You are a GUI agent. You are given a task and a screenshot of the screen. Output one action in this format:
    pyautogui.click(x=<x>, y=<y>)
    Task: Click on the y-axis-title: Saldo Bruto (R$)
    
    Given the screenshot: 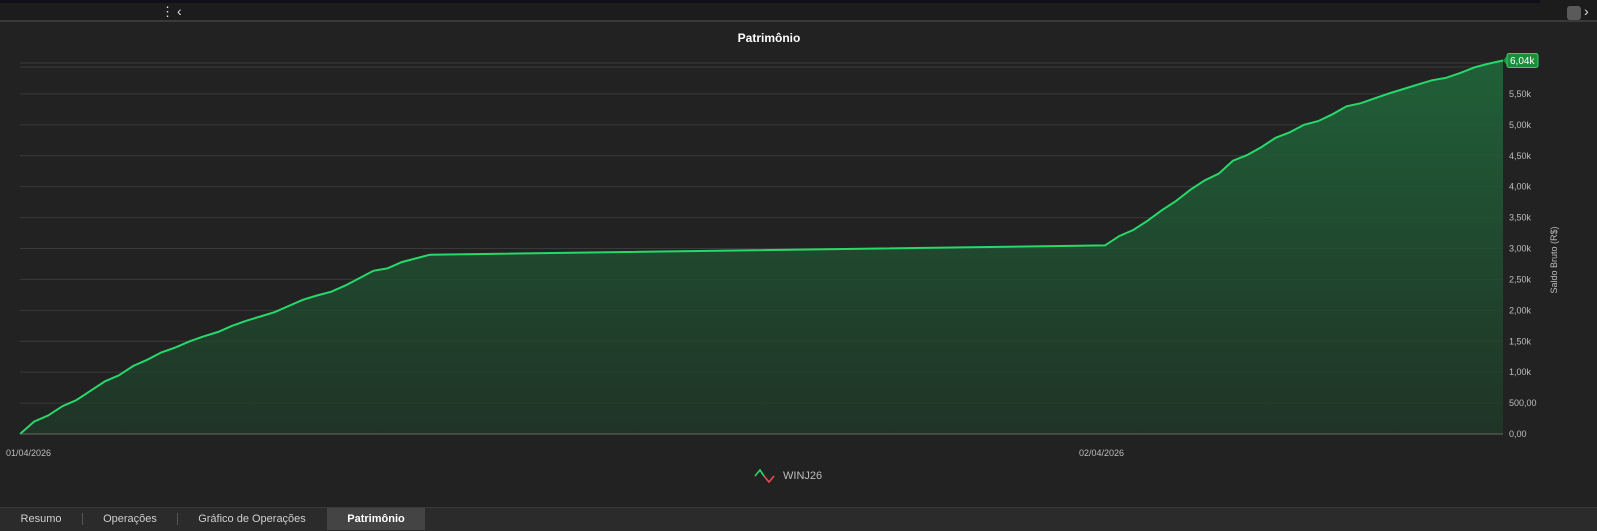 What is the action you would take?
    pyautogui.click(x=1554, y=259)
    